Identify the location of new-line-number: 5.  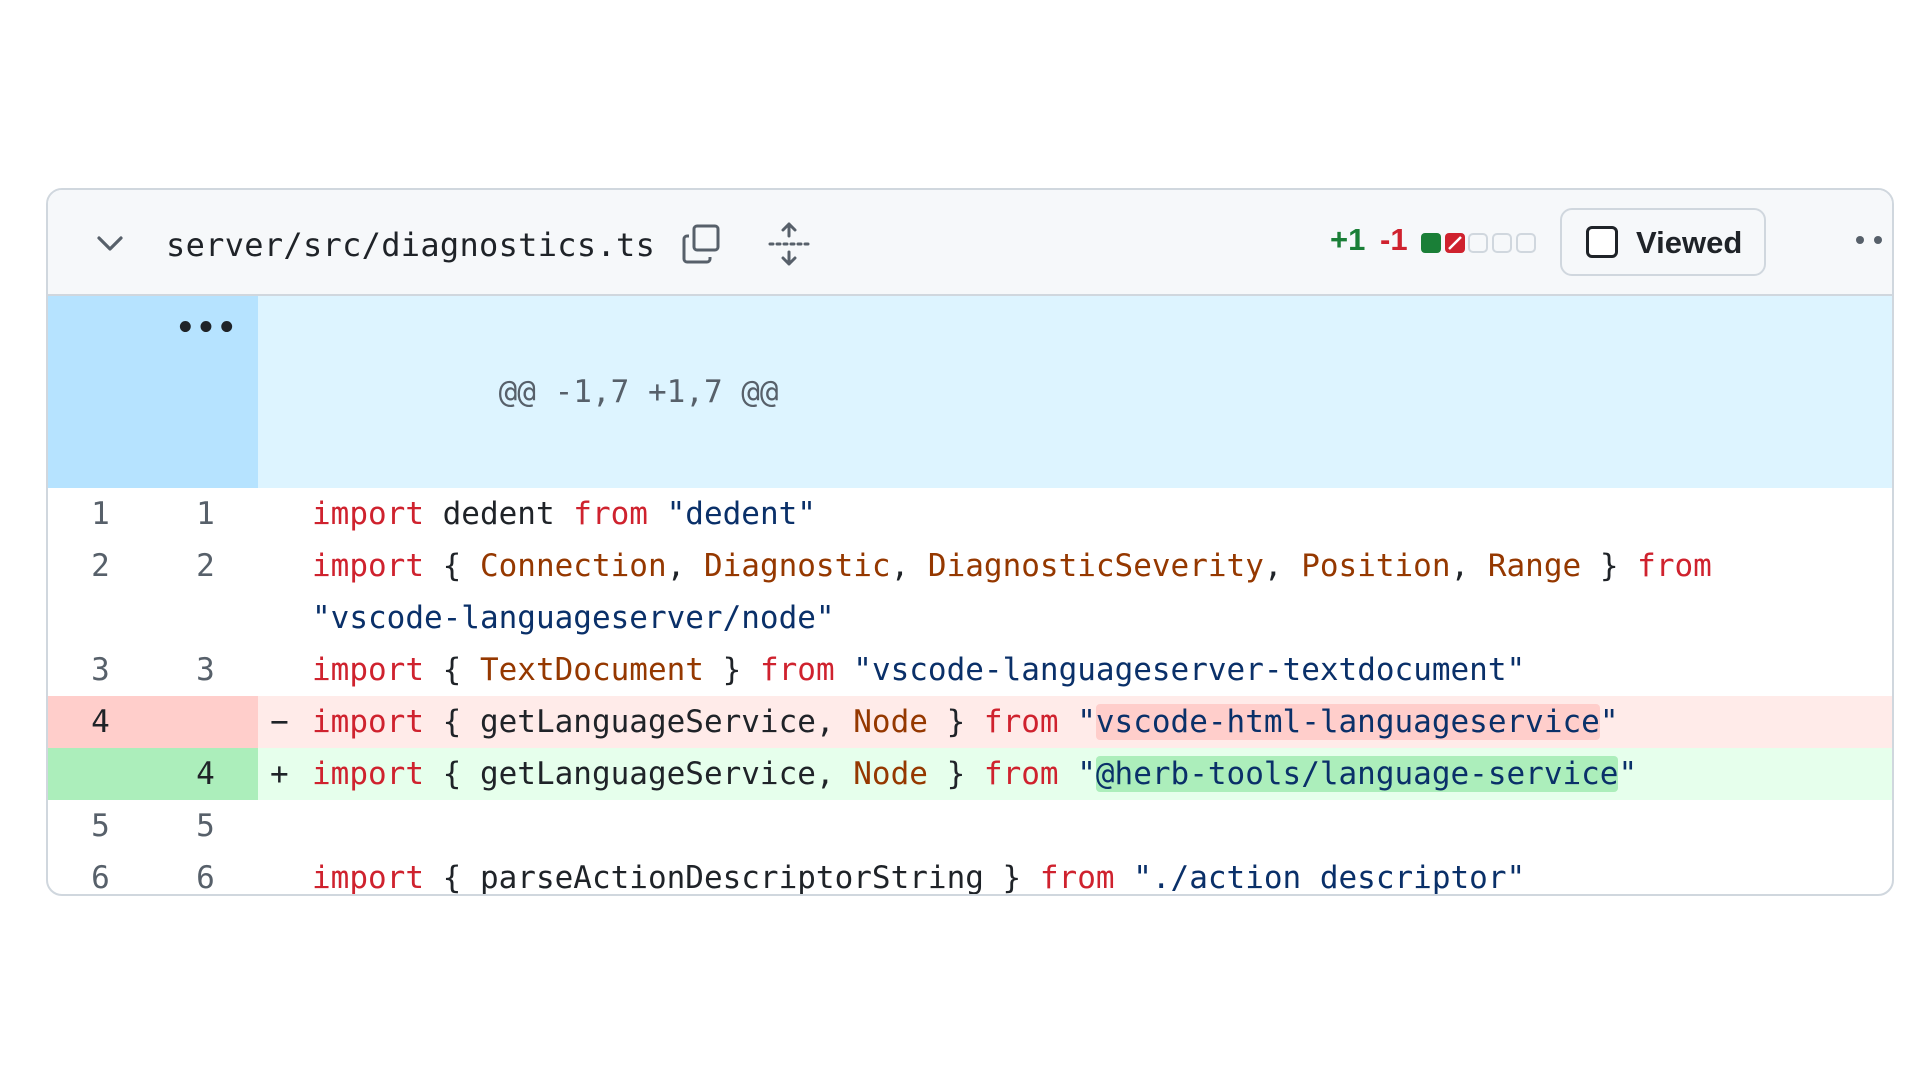
(205, 826).